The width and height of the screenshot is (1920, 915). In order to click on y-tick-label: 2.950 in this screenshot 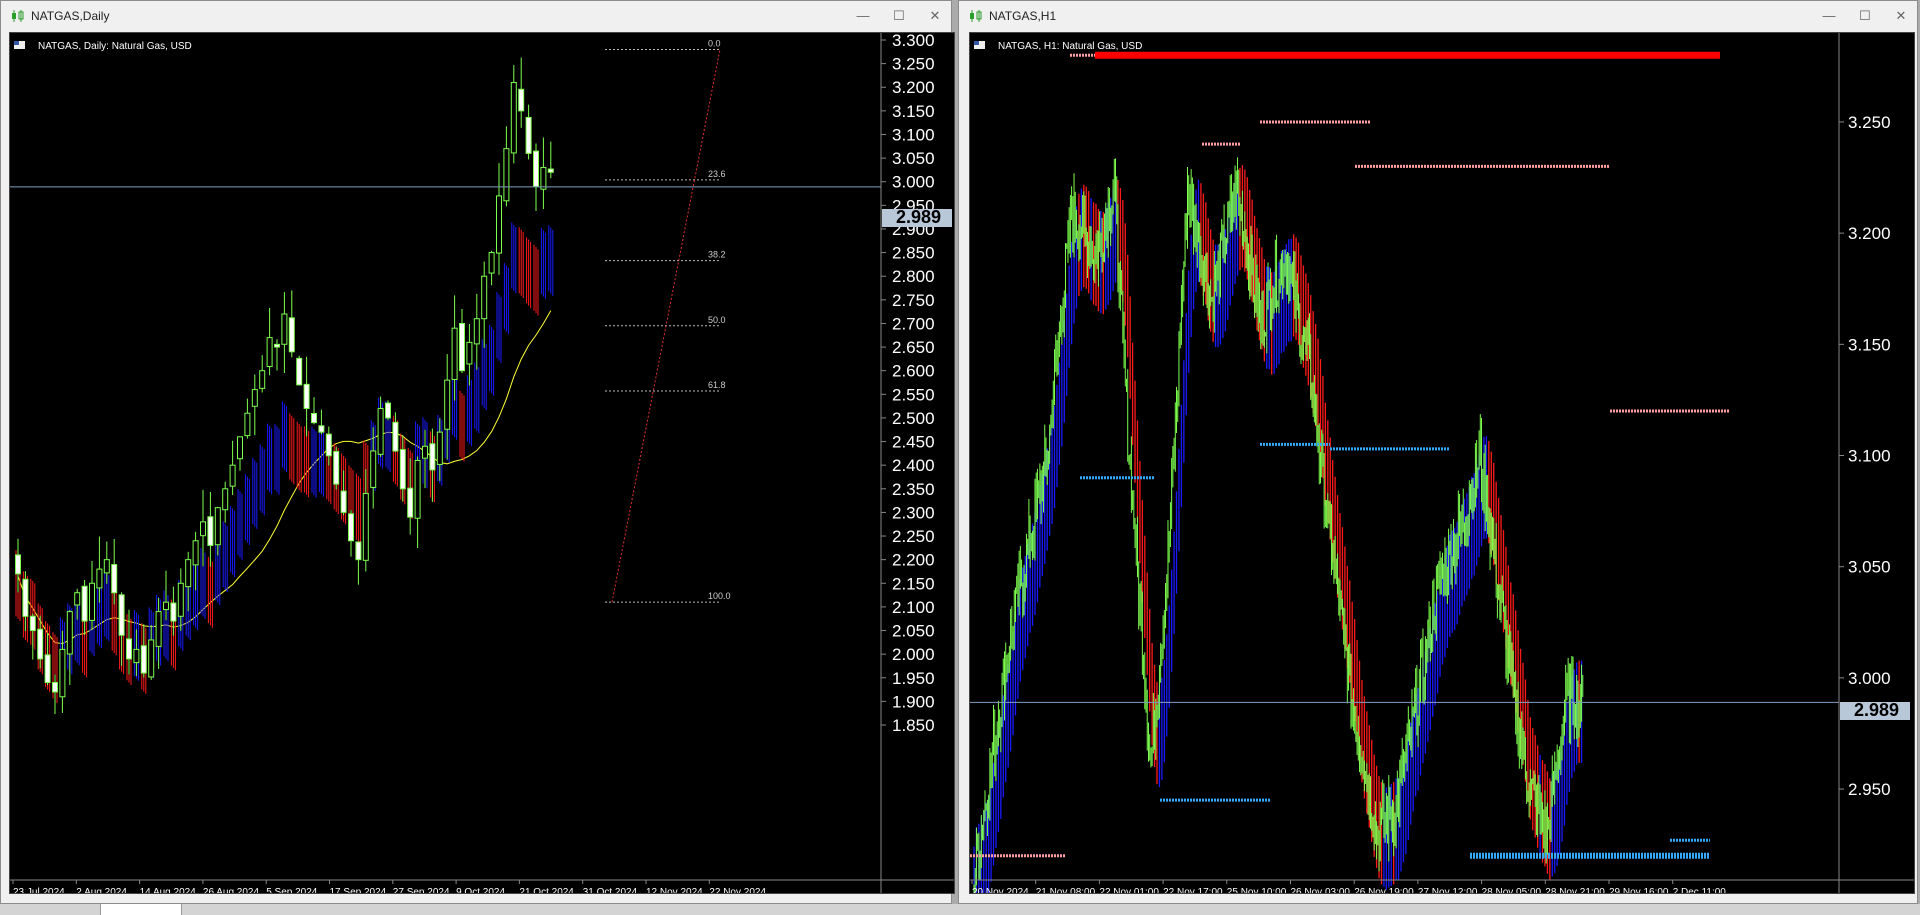, I will do `click(1869, 789)`.